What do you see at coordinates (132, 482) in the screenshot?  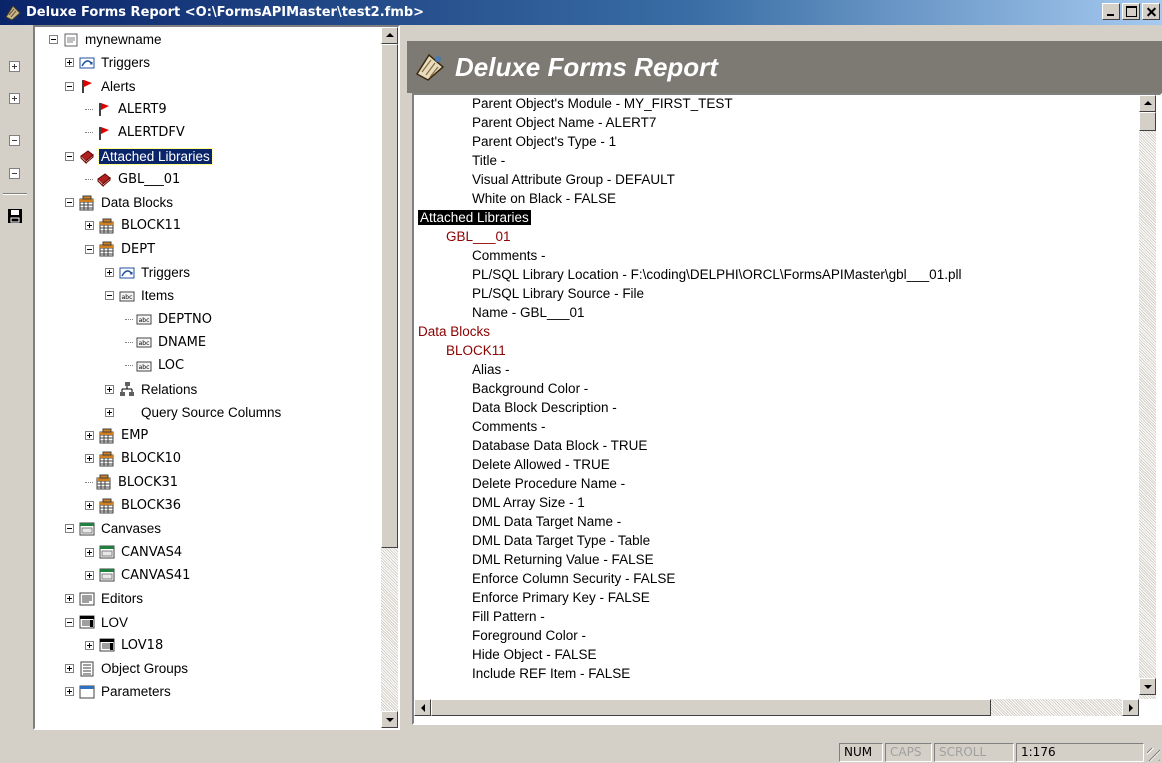 I see `tree-item: BLOCK31` at bounding box center [132, 482].